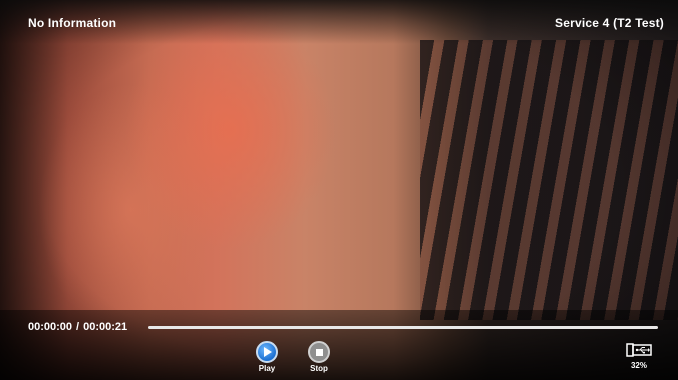 Image resolution: width=678 pixels, height=380 pixels. What do you see at coordinates (105, 327) in the screenshot?
I see `total-time: 00:00:21` at bounding box center [105, 327].